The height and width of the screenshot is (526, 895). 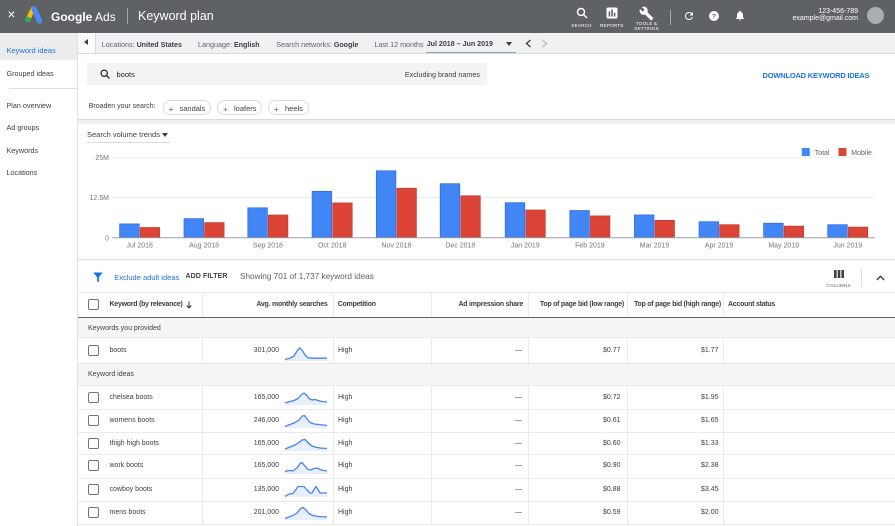 What do you see at coordinates (861, 152) in the screenshot?
I see `svg-text: Mobile` at bounding box center [861, 152].